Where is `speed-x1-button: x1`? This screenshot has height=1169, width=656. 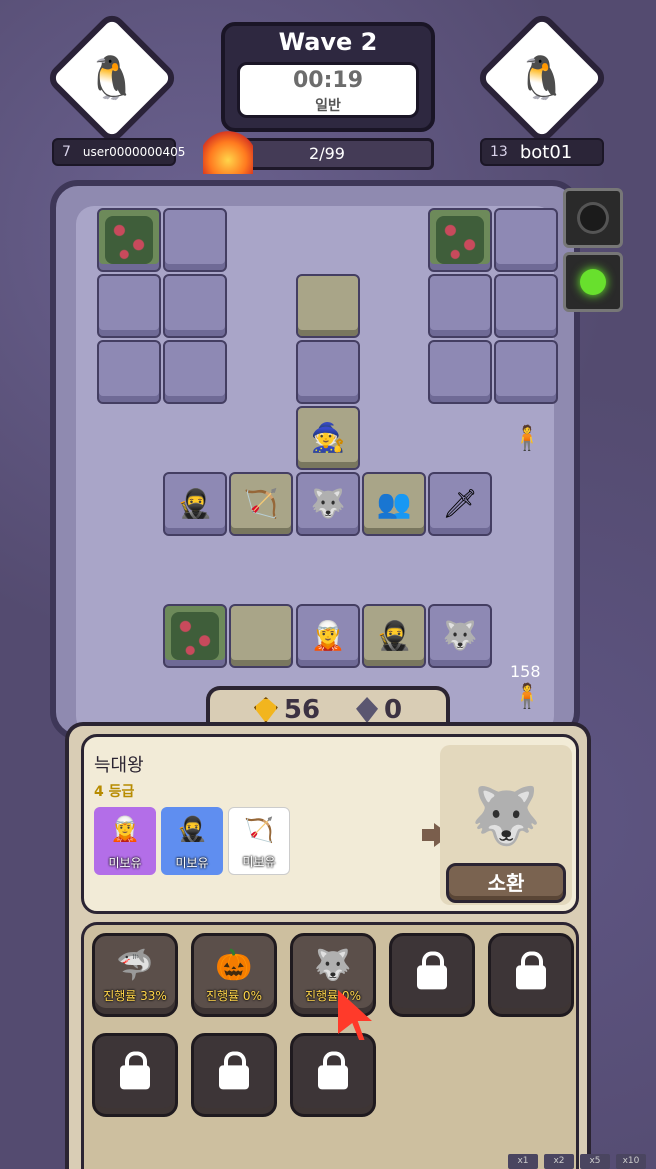
speed-x1-button: x1 is located at coordinates (523, 1161).